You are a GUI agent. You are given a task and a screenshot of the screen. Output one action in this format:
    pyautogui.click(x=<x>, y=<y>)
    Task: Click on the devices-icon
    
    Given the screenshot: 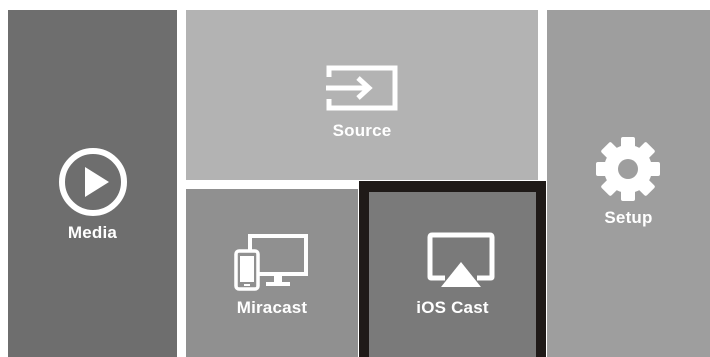 What is the action you would take?
    pyautogui.click(x=271, y=262)
    